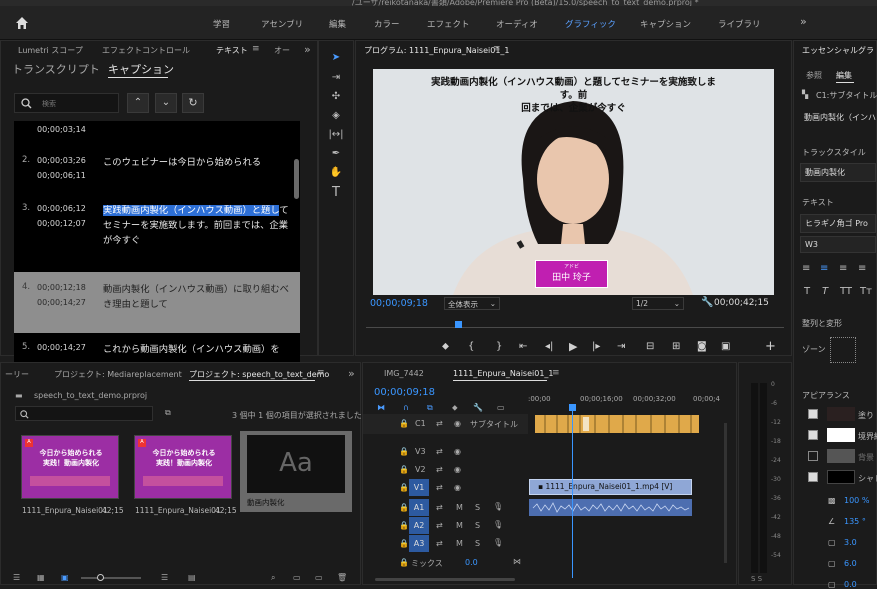  I want to click on caption-text: 動画内製化（インハウス動画）に取り組むべき理由と題して, so click(198, 297).